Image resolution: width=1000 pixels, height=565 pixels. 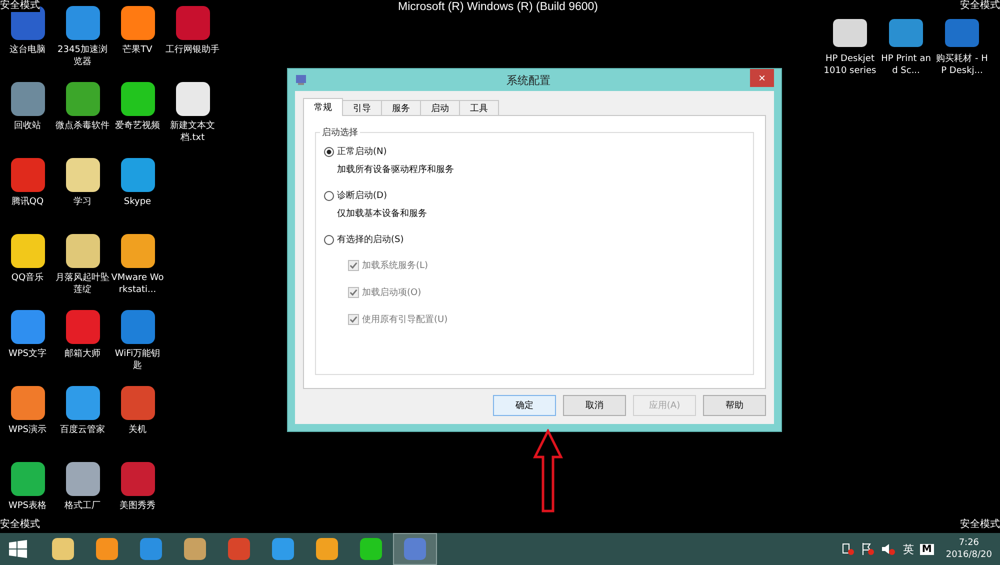 I want to click on icon-label: 月落风起叶坠莲绽, so click(x=83, y=284).